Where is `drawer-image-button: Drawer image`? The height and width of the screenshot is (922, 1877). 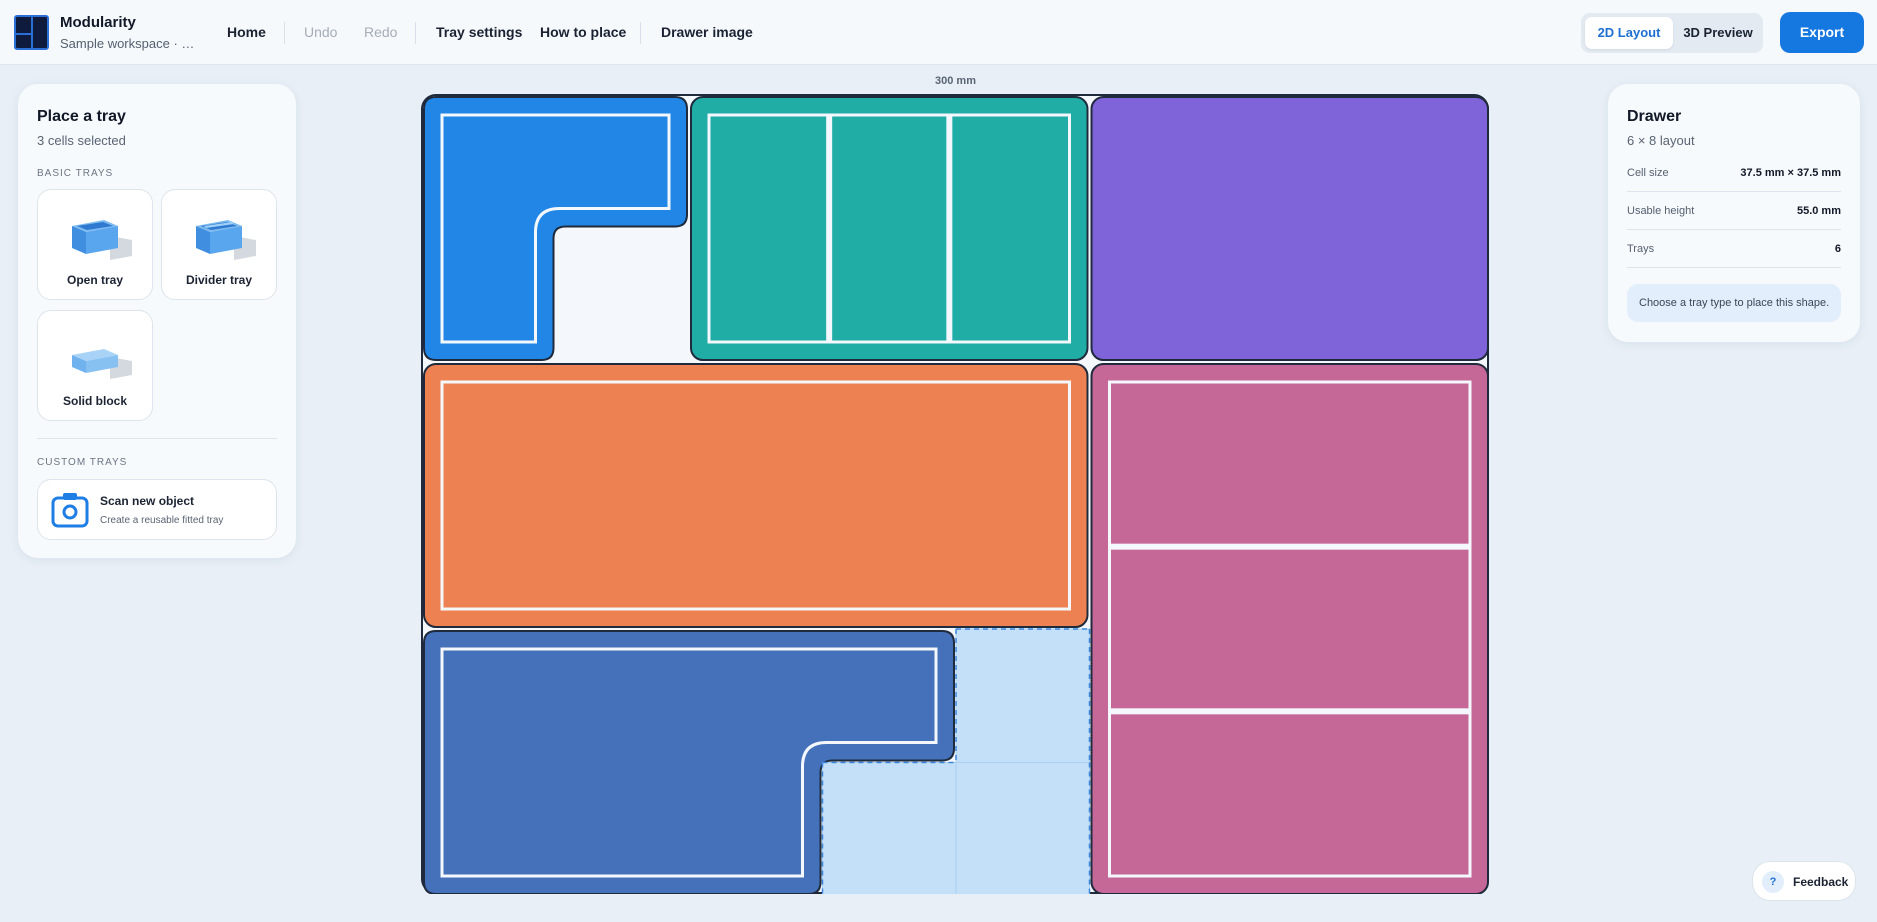 drawer-image-button: Drawer image is located at coordinates (707, 32).